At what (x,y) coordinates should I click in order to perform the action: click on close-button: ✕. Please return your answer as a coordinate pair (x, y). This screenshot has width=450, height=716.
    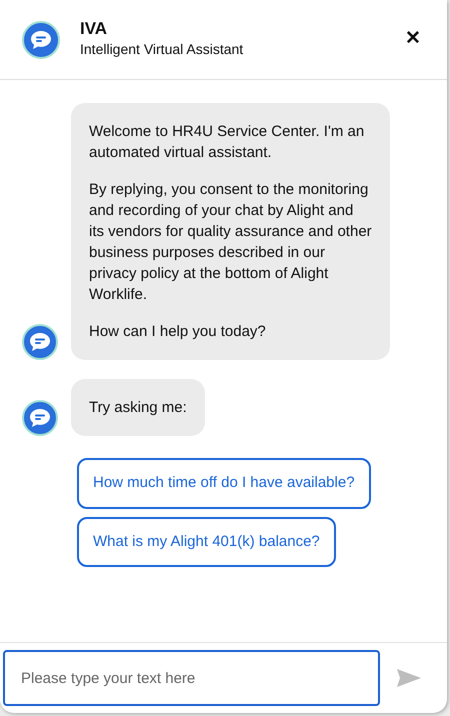
    Looking at the image, I should click on (413, 39).